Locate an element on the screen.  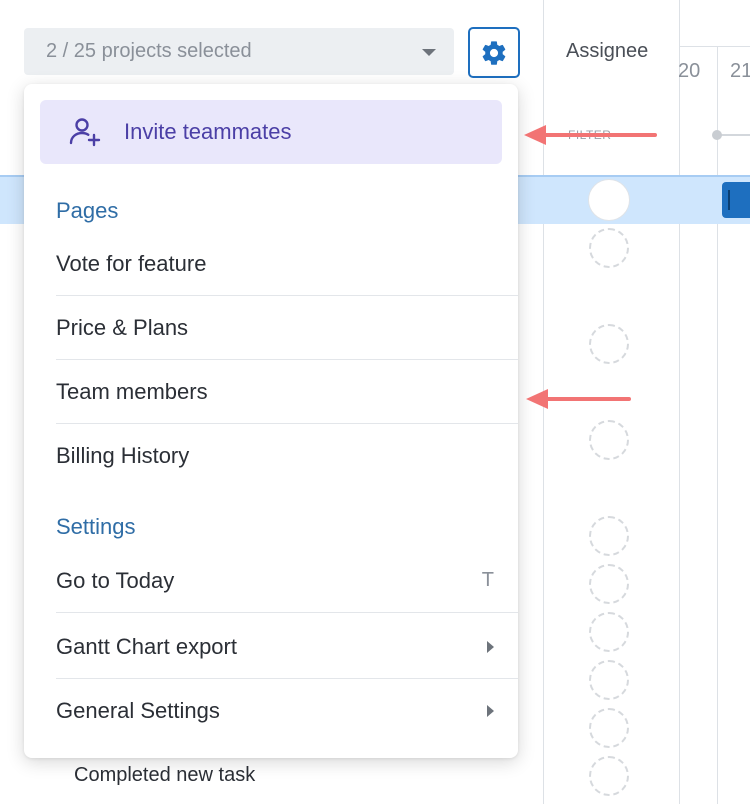
menu-item-label: General Settings is located at coordinates (138, 710).